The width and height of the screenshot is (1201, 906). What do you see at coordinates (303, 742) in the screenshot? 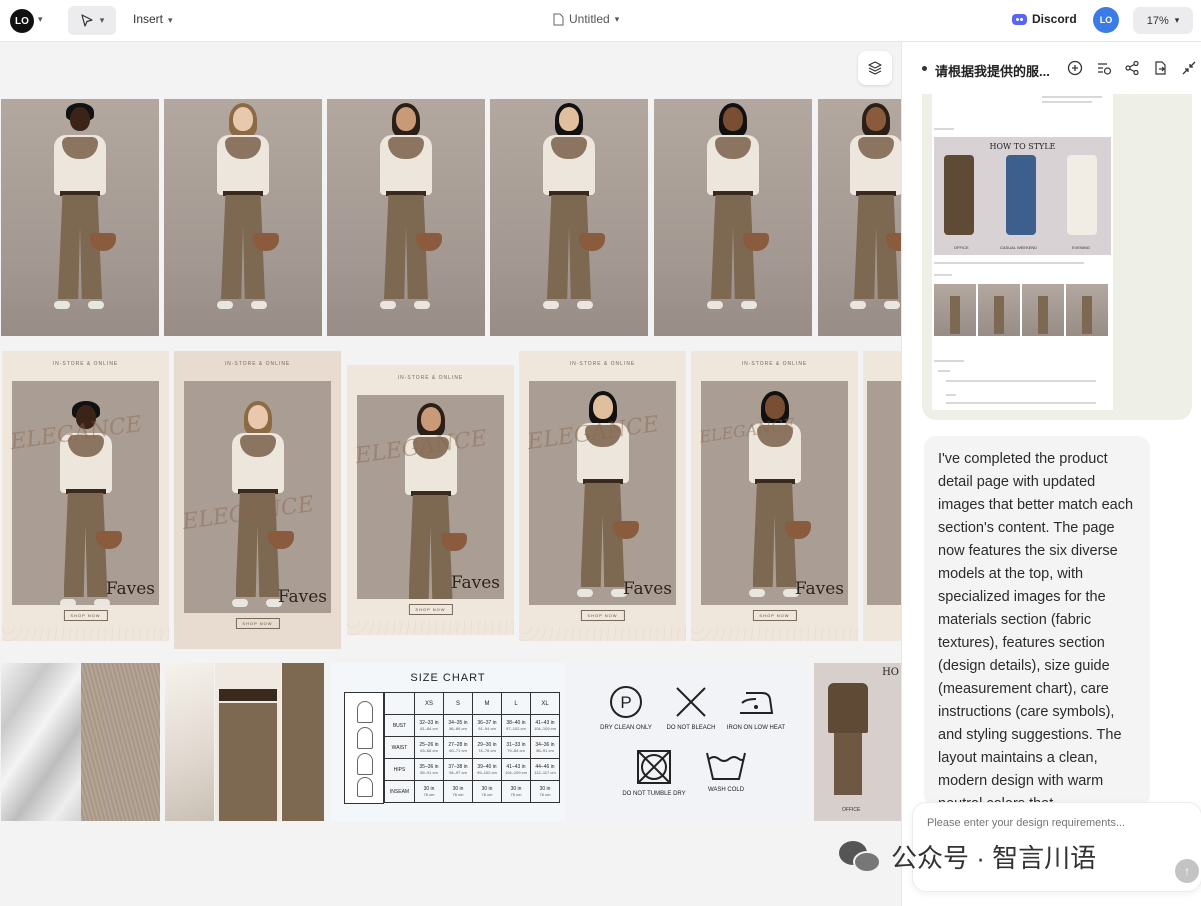
I see `pants-detail-image` at bounding box center [303, 742].